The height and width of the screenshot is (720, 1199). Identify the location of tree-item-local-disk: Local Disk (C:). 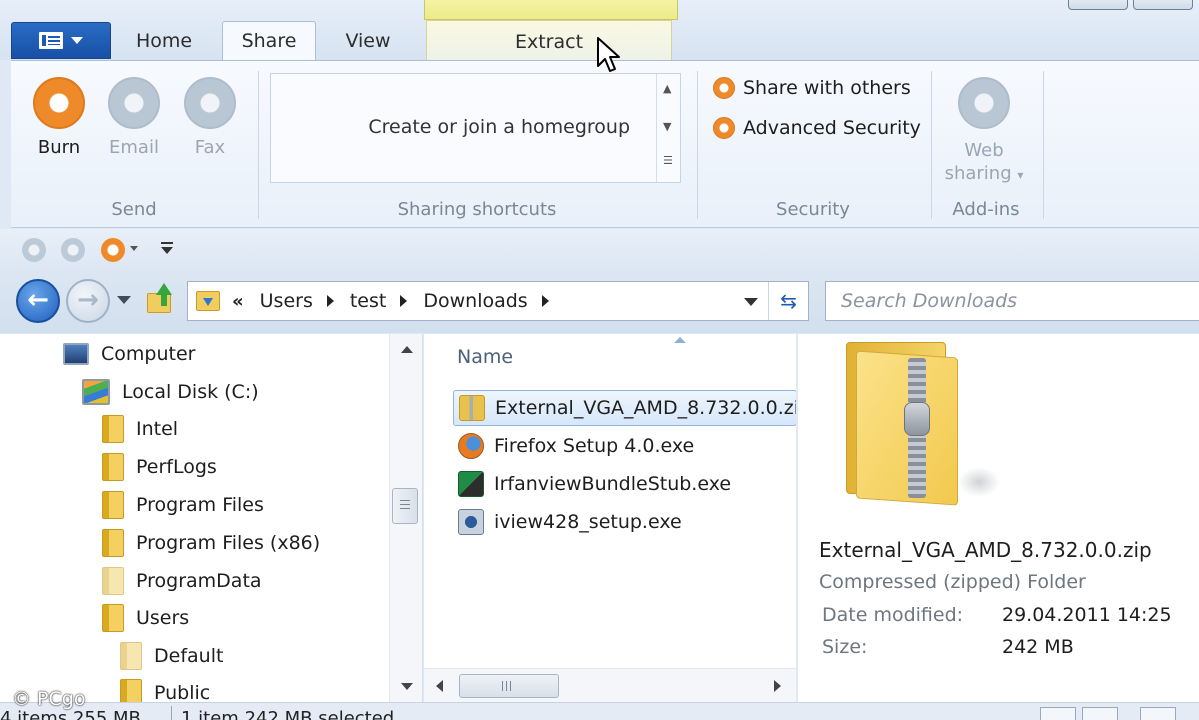
(170, 392).